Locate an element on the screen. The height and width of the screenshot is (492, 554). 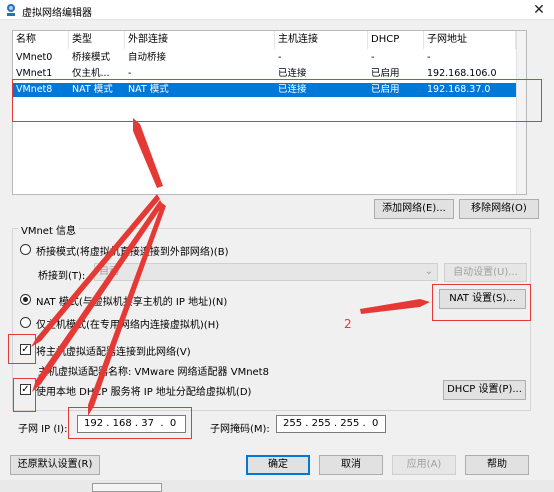
arrow-to-nat-settings is located at coordinates (395, 306).